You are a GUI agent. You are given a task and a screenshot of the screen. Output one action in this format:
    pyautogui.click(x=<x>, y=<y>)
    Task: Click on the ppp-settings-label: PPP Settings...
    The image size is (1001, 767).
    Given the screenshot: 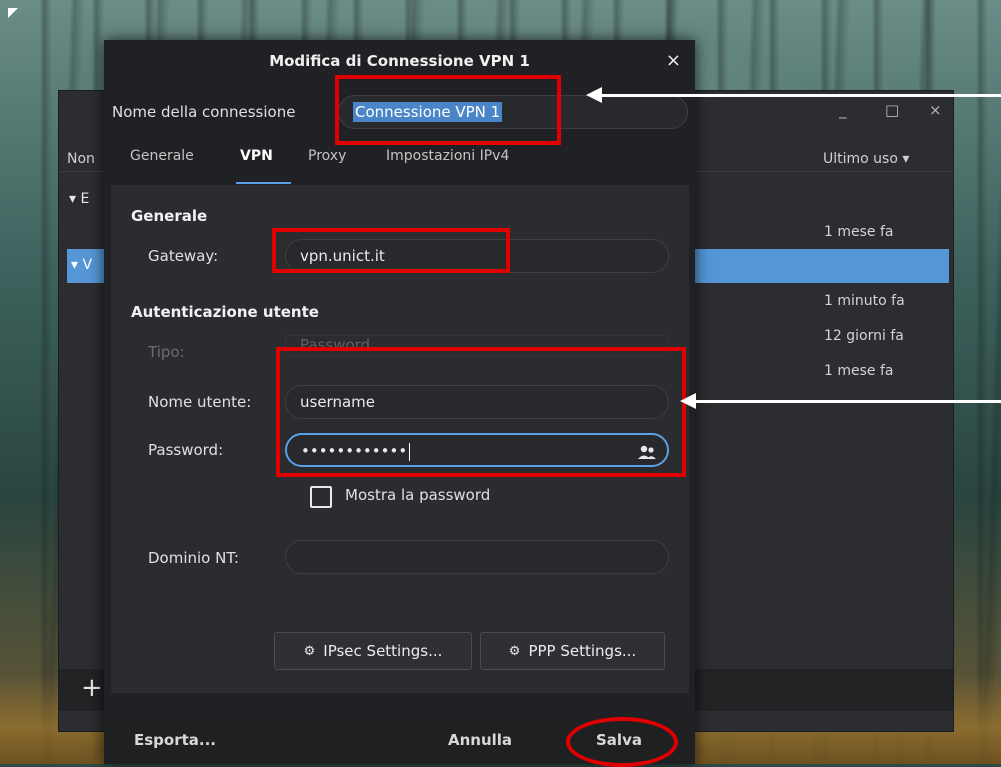 What is the action you would take?
    pyautogui.click(x=582, y=651)
    